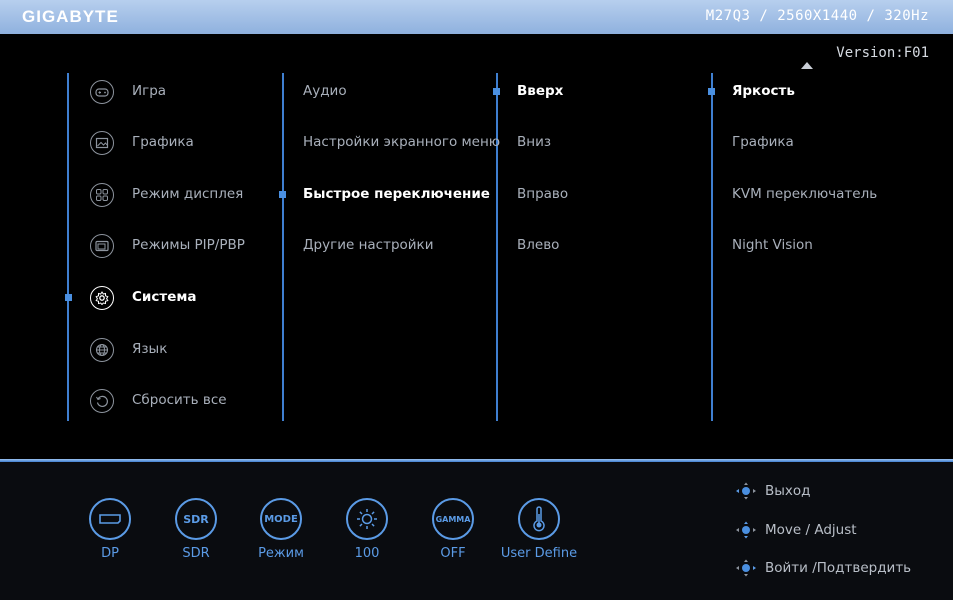 This screenshot has height=600, width=953. Describe the element at coordinates (746, 568) in the screenshot. I see `joystick-press-icon` at that location.